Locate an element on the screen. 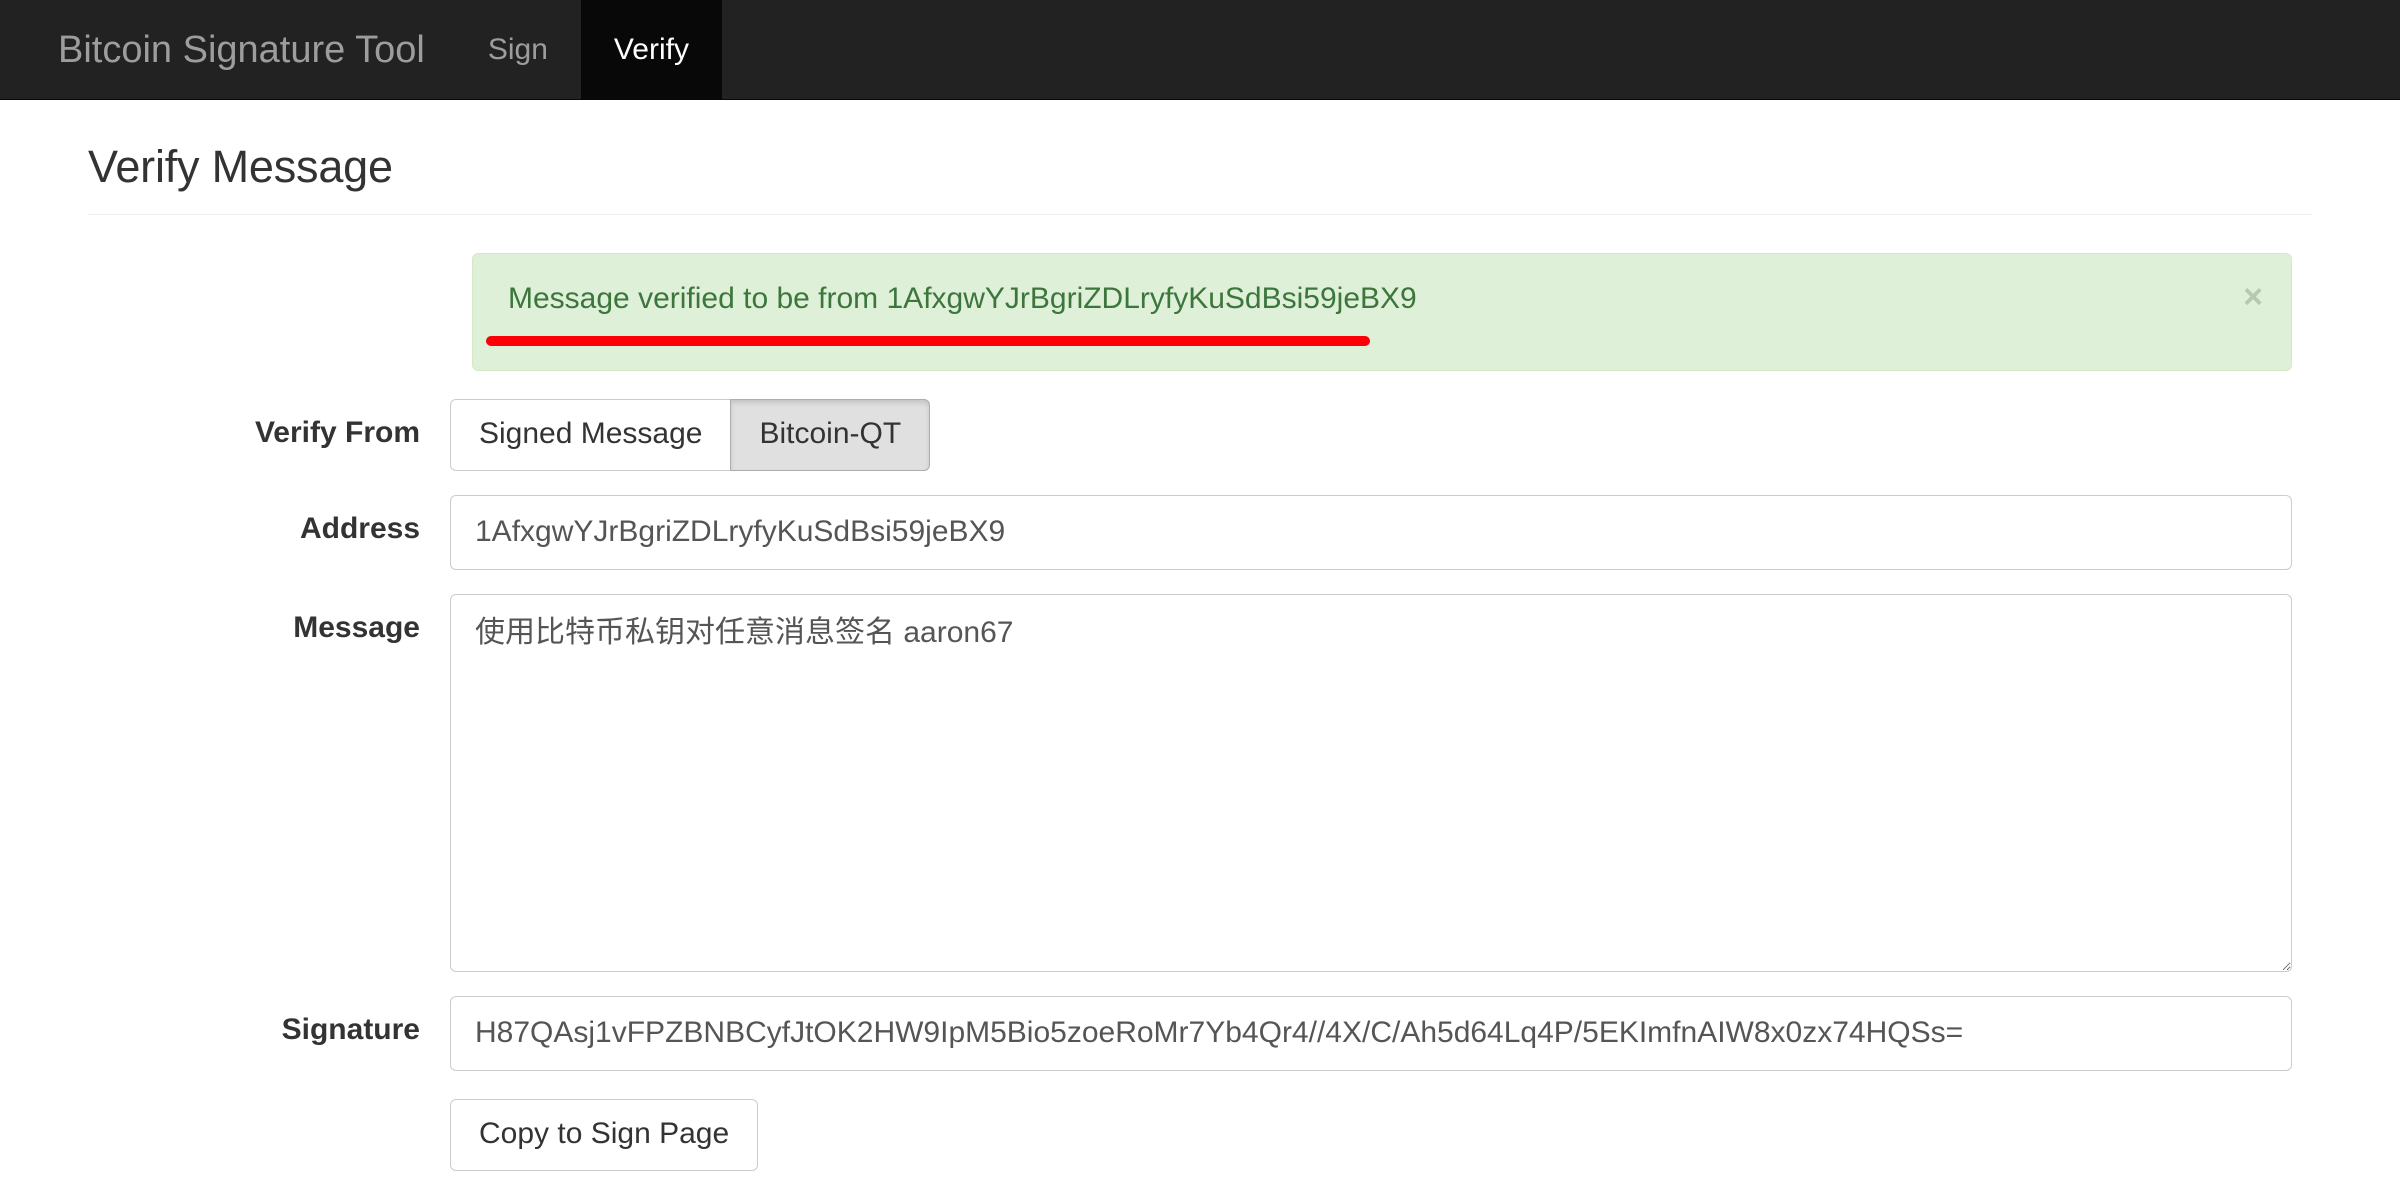 The image size is (2400, 1180). field-verify-from: Verify From Signed Message Bitcoin-QT is located at coordinates (1200, 434).